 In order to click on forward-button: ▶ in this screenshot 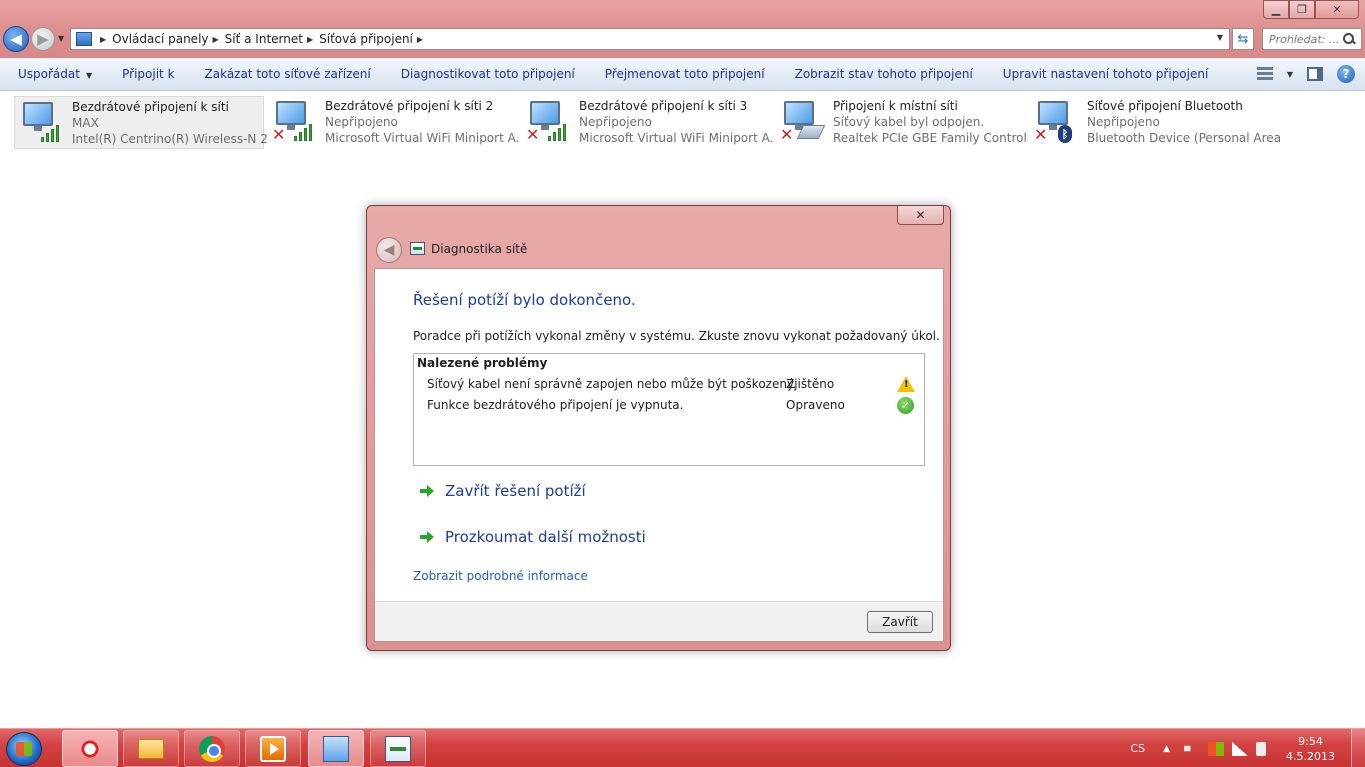, I will do `click(43, 39)`.